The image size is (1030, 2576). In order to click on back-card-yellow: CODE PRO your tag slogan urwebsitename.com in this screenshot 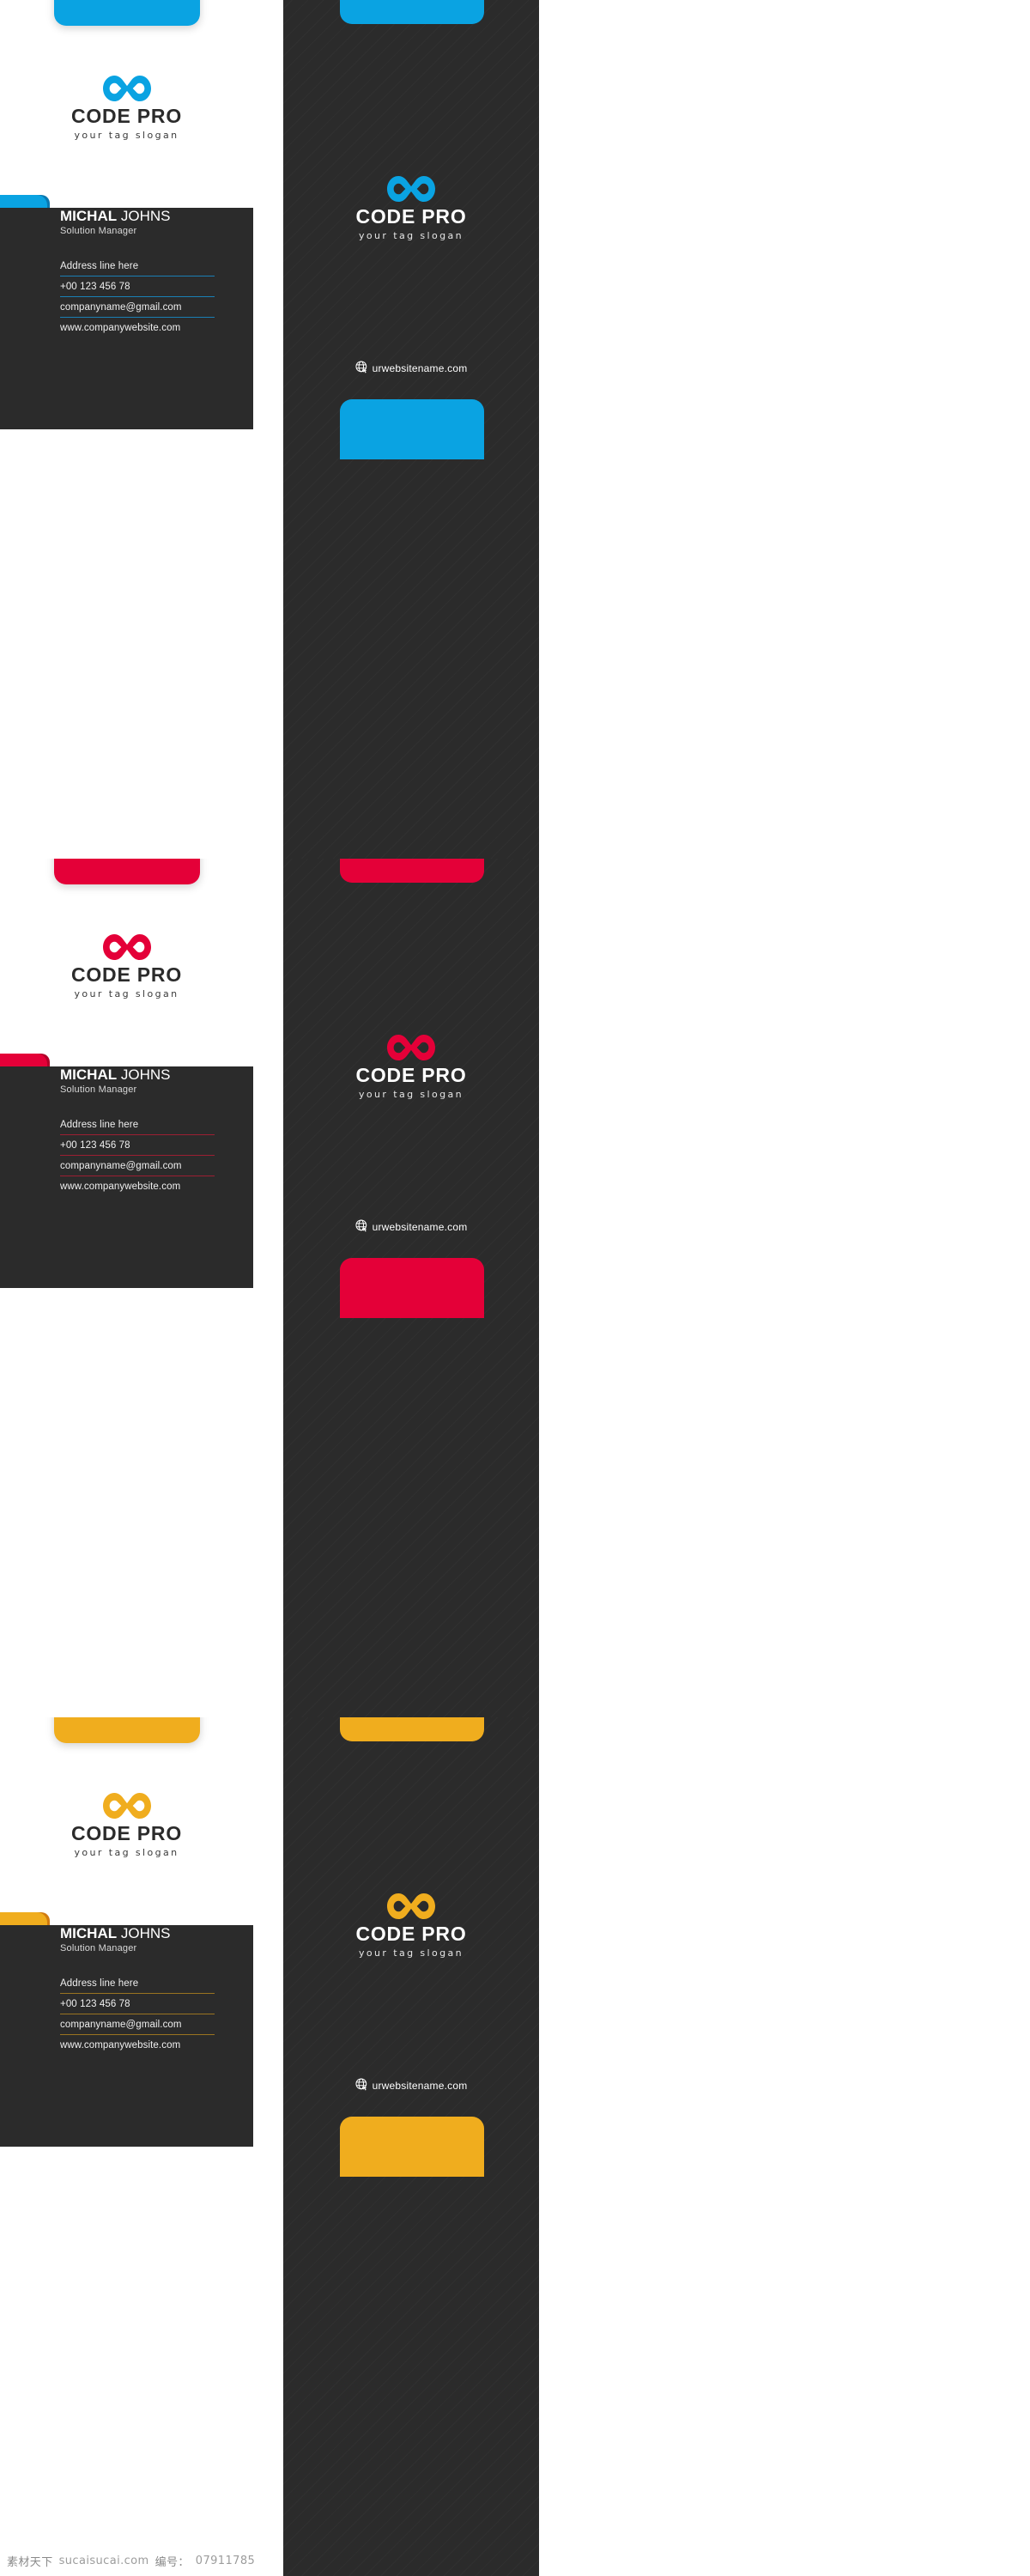, I will do `click(411, 2146)`.